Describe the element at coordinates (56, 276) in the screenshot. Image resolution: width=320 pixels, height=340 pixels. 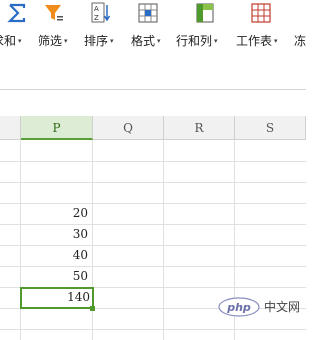
I see `cell-p-value: 50` at that location.